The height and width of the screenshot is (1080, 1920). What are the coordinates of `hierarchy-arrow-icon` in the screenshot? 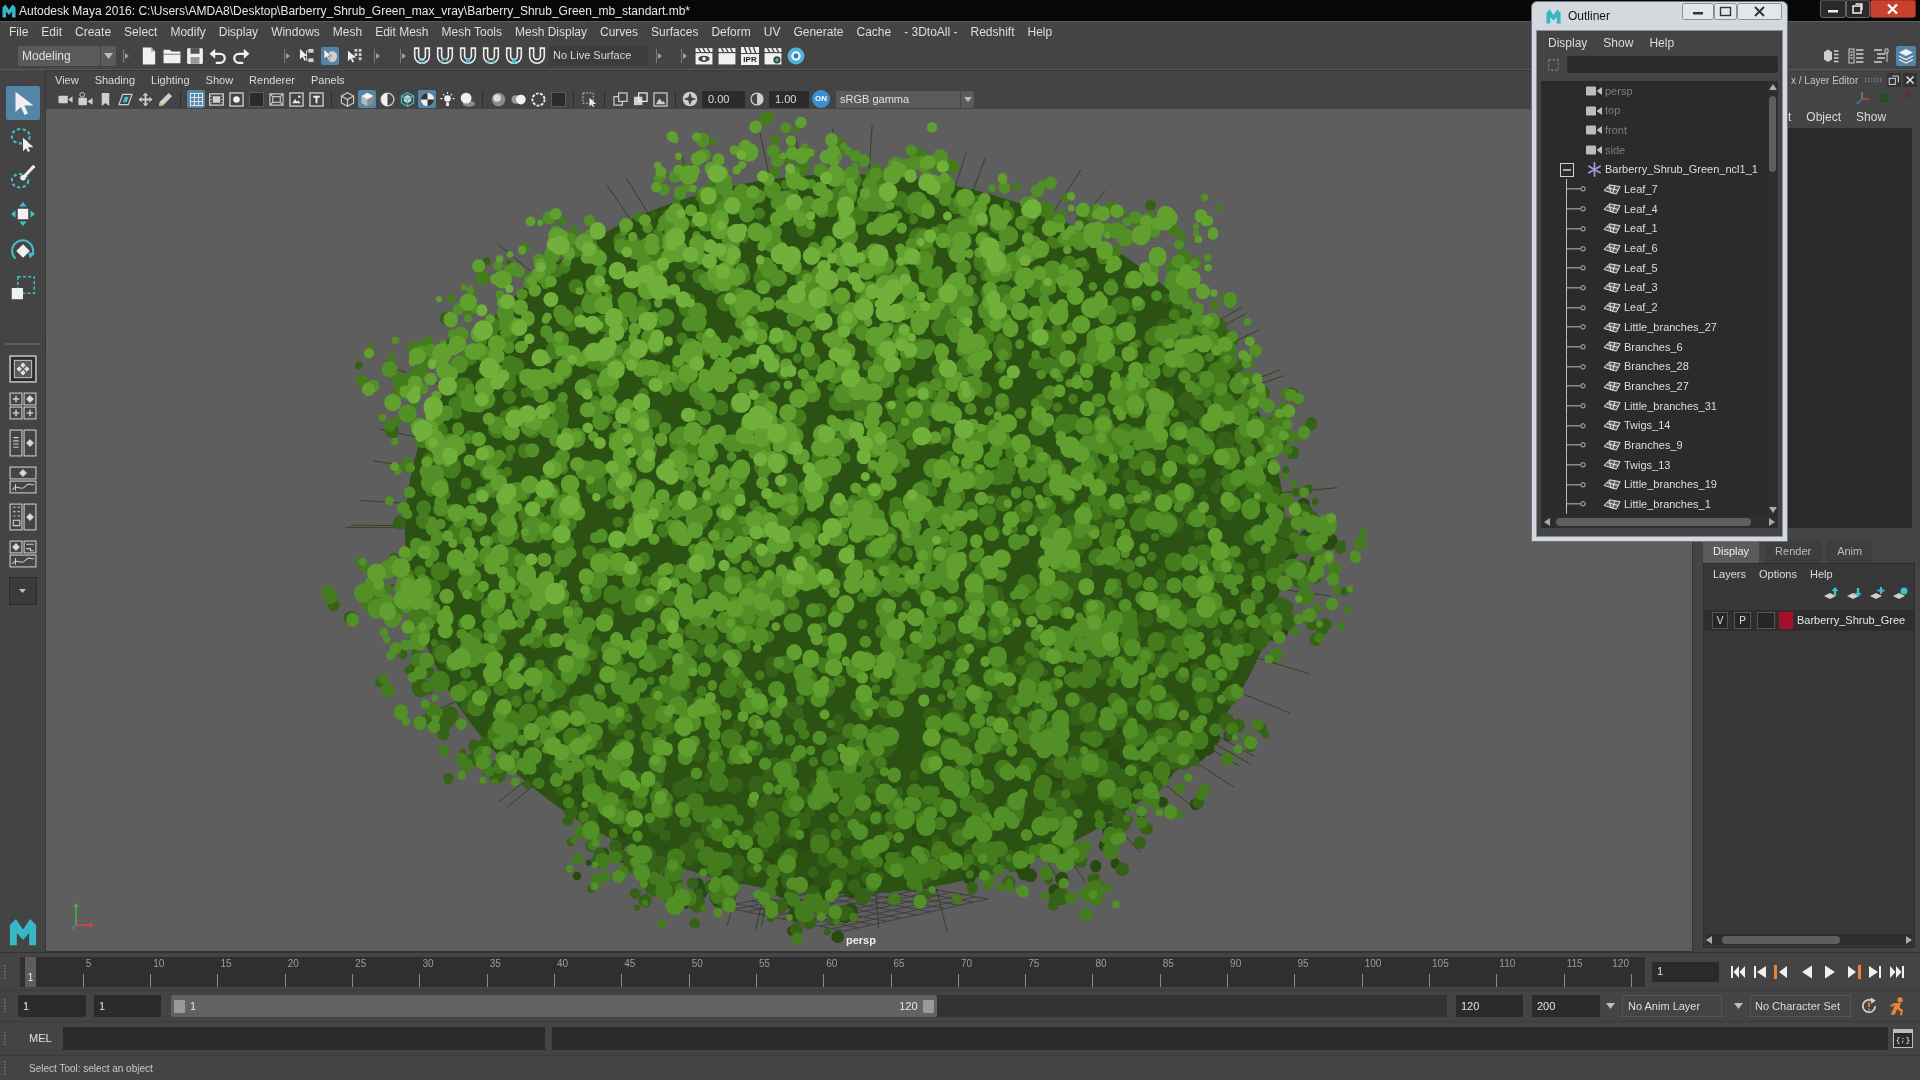 It's located at (306, 55).